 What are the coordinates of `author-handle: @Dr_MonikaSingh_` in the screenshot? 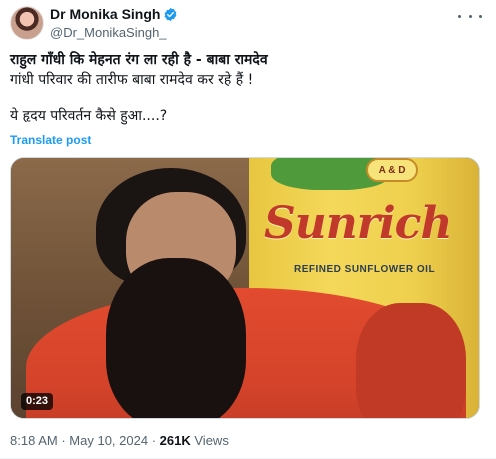 It's located at (108, 32).